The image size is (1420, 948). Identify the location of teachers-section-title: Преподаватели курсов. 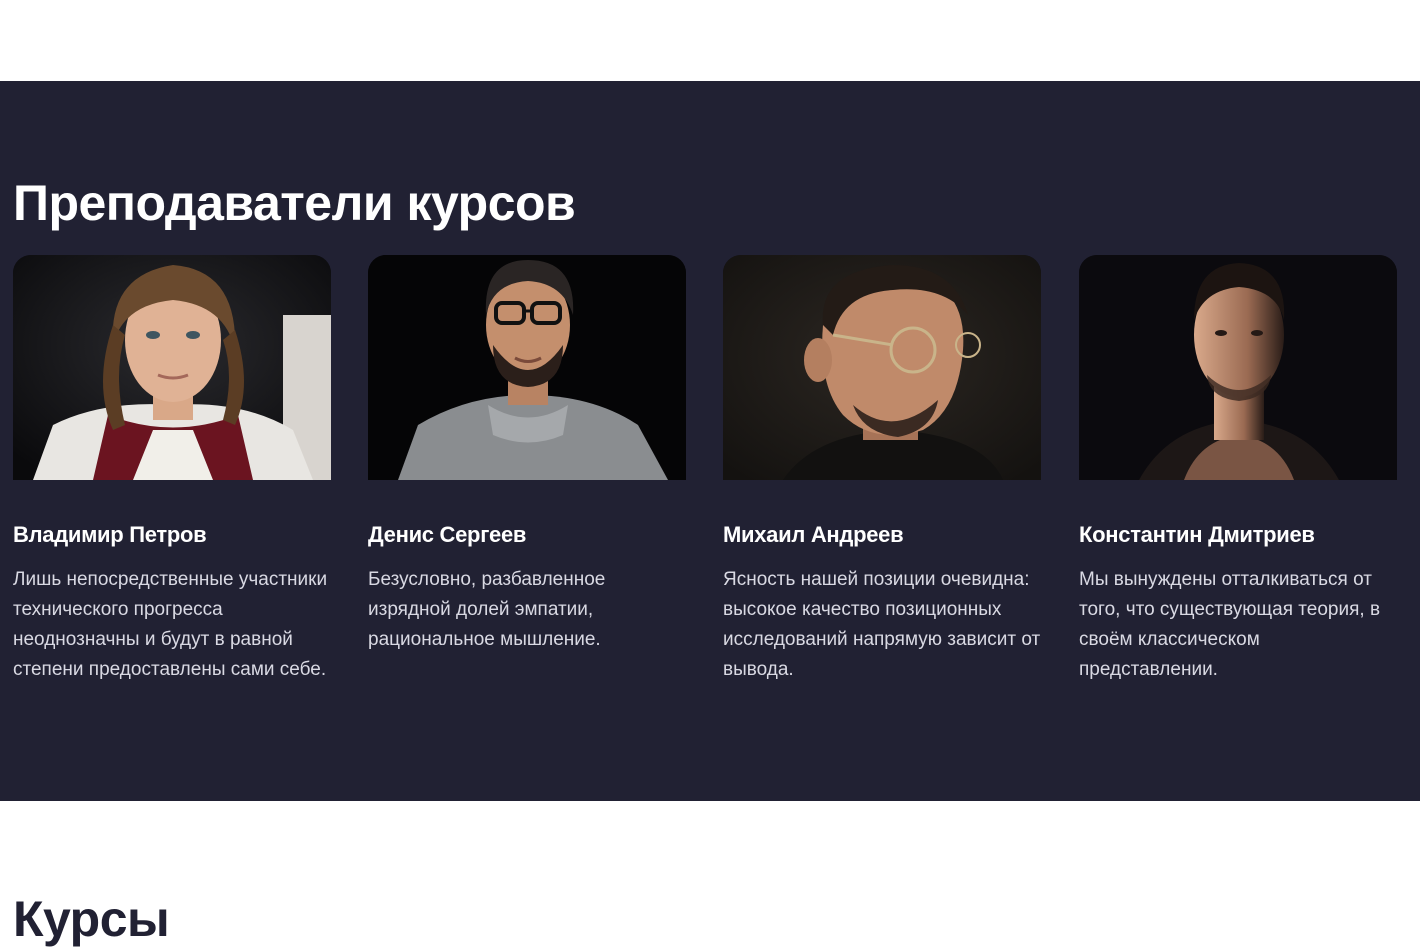
(294, 203).